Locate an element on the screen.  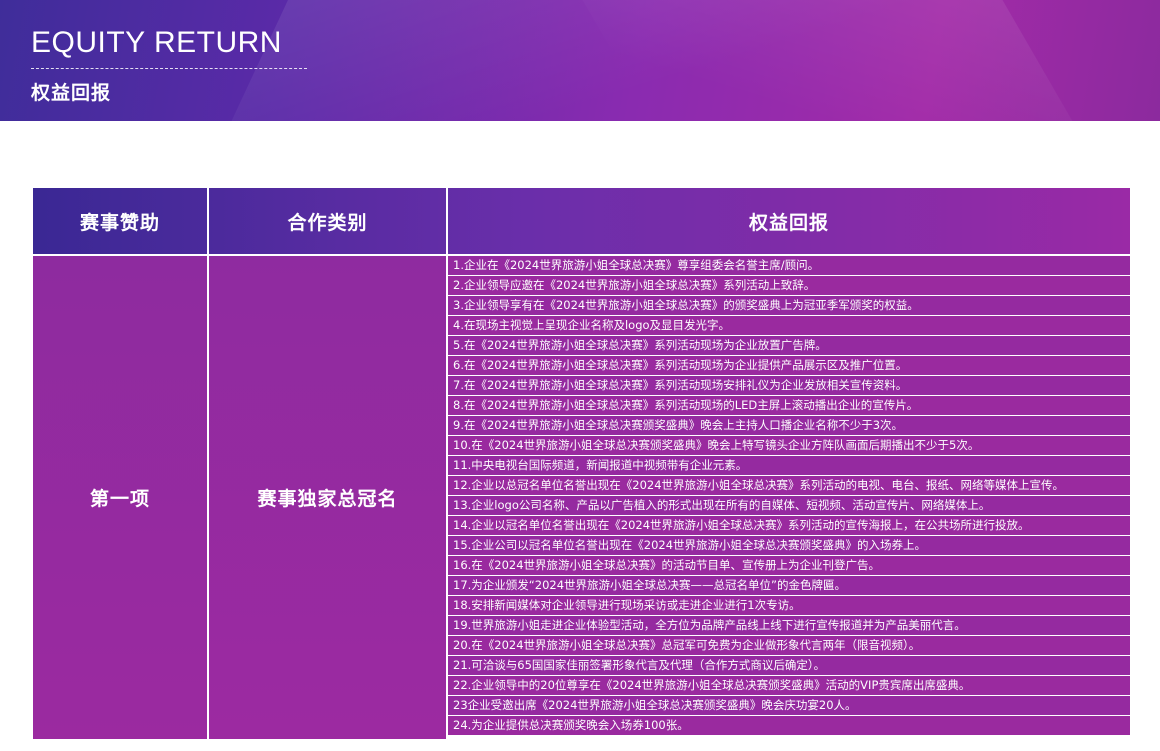
benefit-row: 23企业受邀出席《2024世界旅游小姐全球总决赛颁奖盛典》晚会庆功宴20人。 is located at coordinates (789, 706).